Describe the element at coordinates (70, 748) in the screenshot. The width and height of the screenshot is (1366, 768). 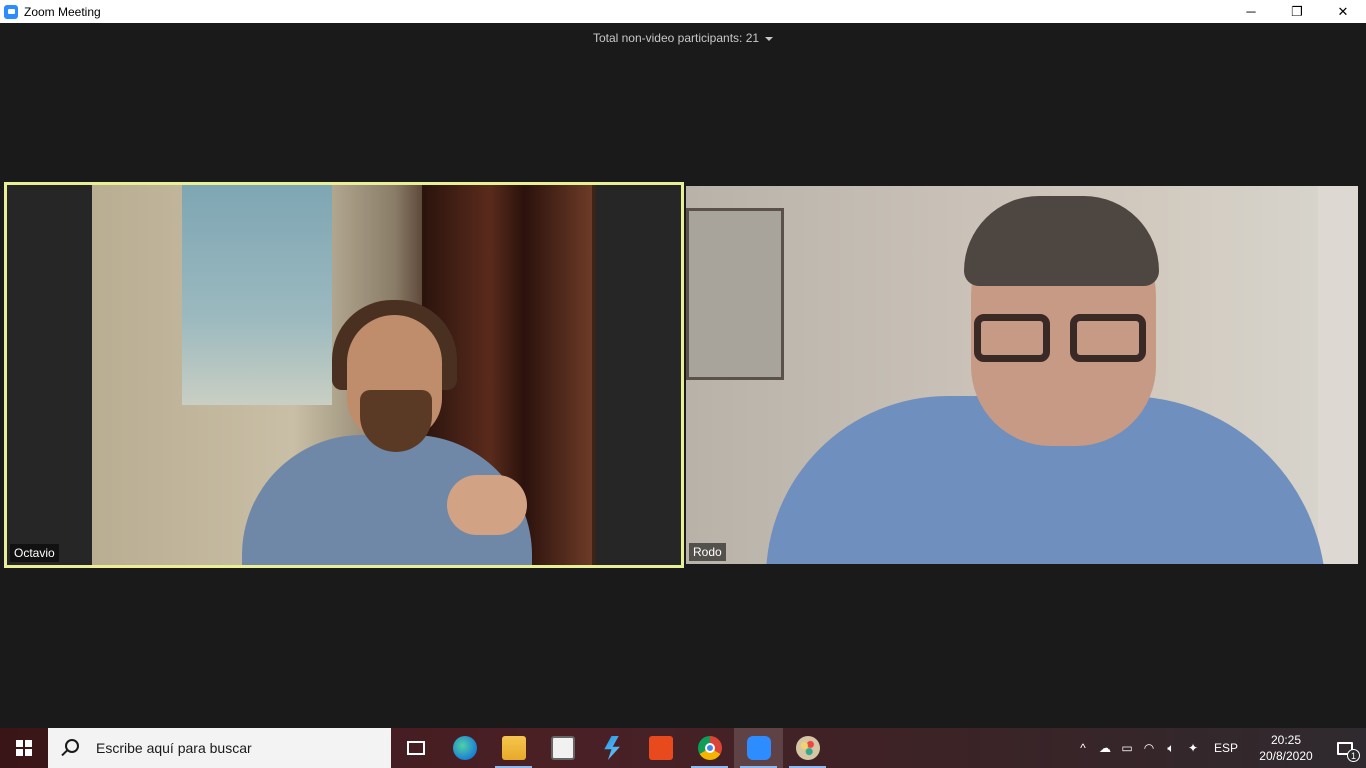
I see `search-icon` at that location.